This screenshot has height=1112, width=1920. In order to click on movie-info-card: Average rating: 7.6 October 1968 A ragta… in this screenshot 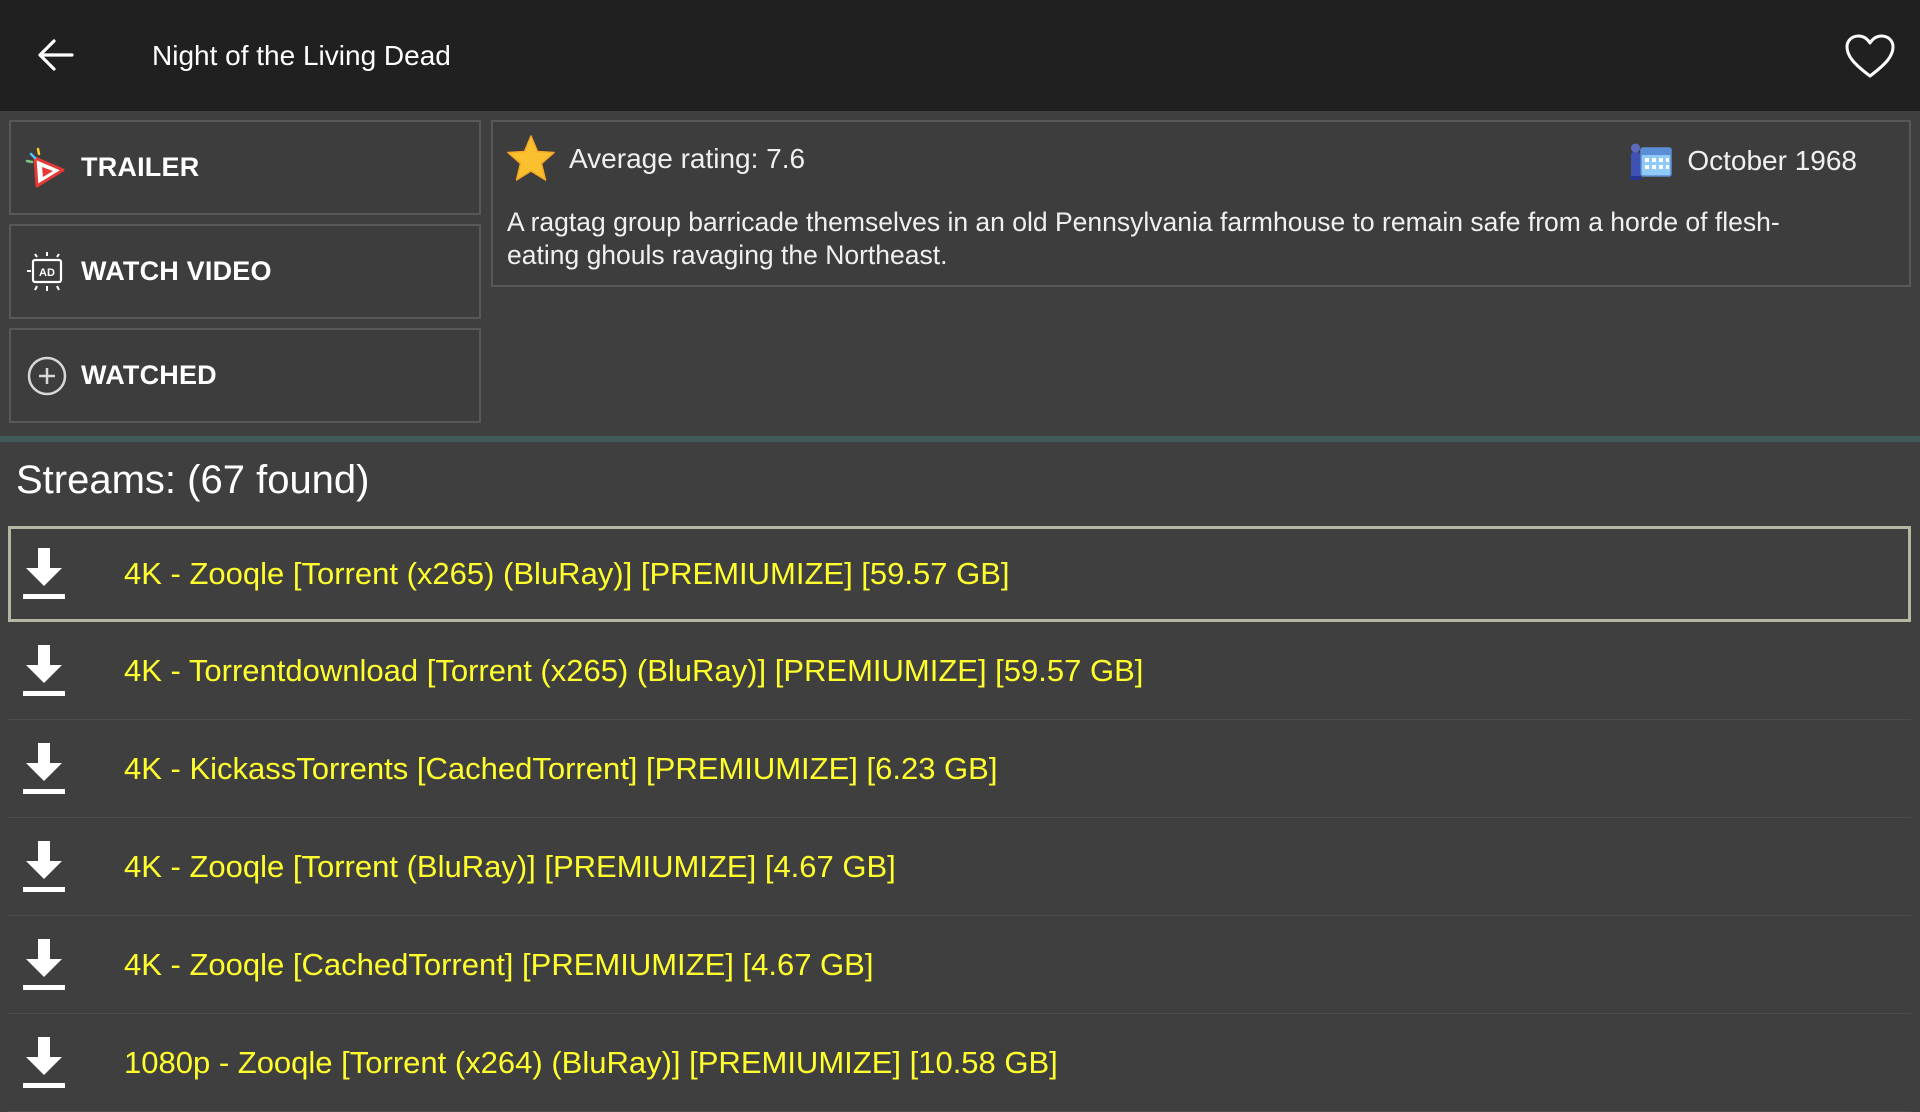, I will do `click(1201, 203)`.